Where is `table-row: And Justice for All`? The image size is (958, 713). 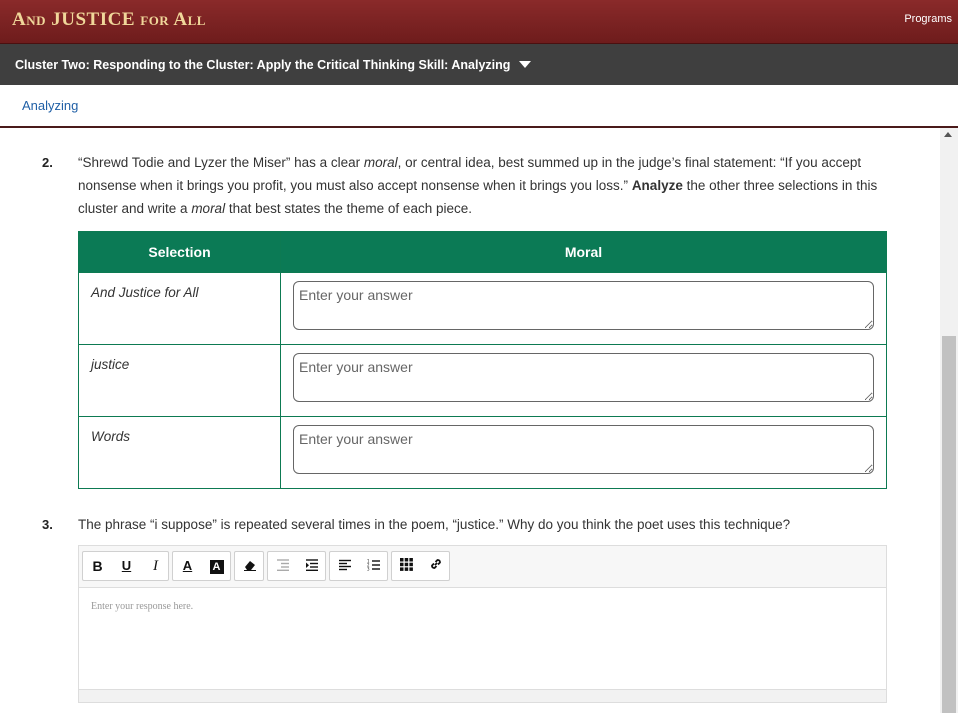 table-row: And Justice for All is located at coordinates (482, 308).